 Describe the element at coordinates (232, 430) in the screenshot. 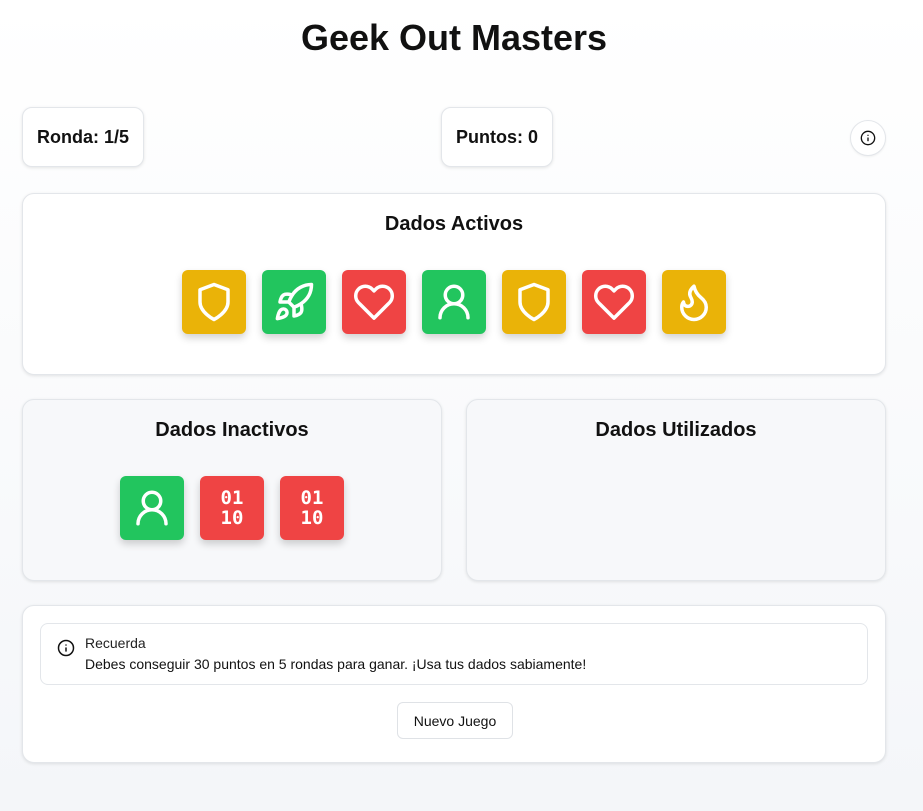

I see `inactive-dice-title: Dados Inactivos` at that location.